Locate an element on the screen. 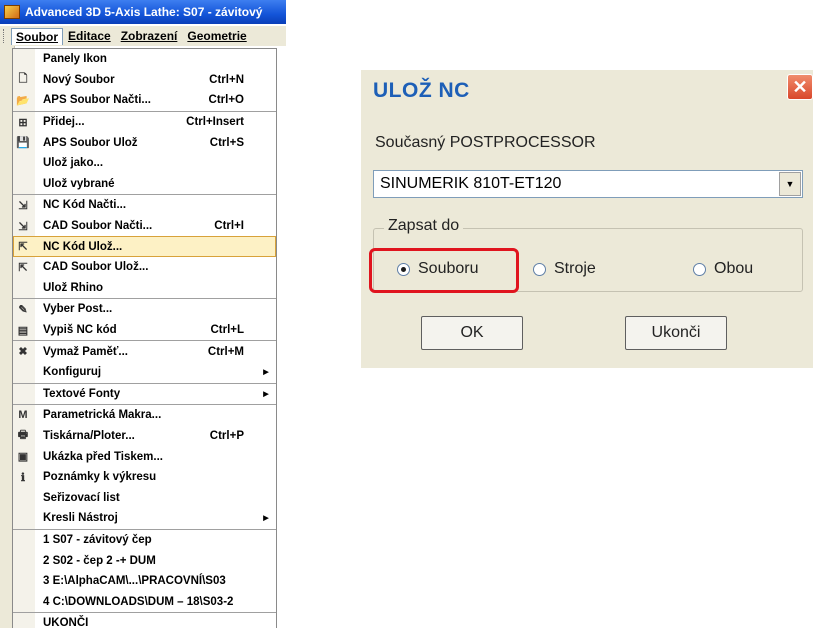 The width and height of the screenshot is (813, 634). radio-obou: Obou is located at coordinates (723, 269).